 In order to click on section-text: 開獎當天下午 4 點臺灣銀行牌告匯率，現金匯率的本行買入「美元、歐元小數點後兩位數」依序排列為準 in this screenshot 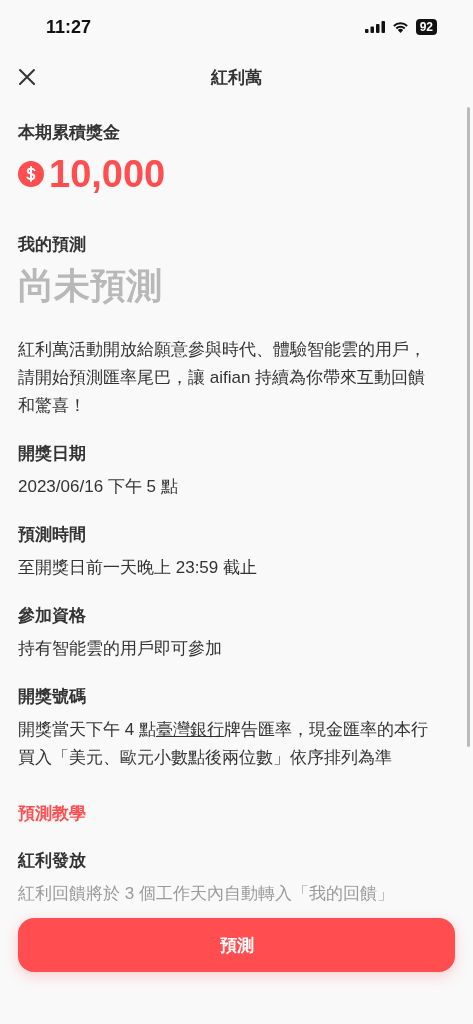, I will do `click(223, 744)`.